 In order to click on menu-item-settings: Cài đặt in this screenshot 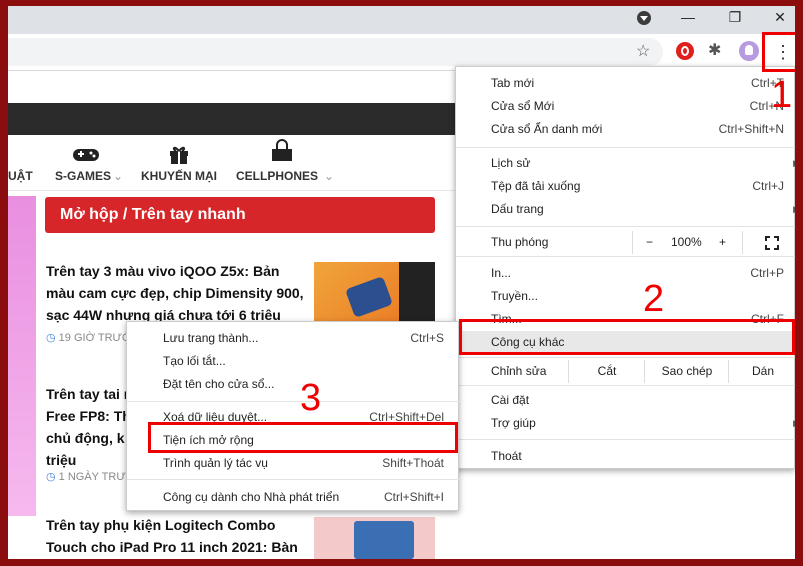, I will do `click(625, 400)`.